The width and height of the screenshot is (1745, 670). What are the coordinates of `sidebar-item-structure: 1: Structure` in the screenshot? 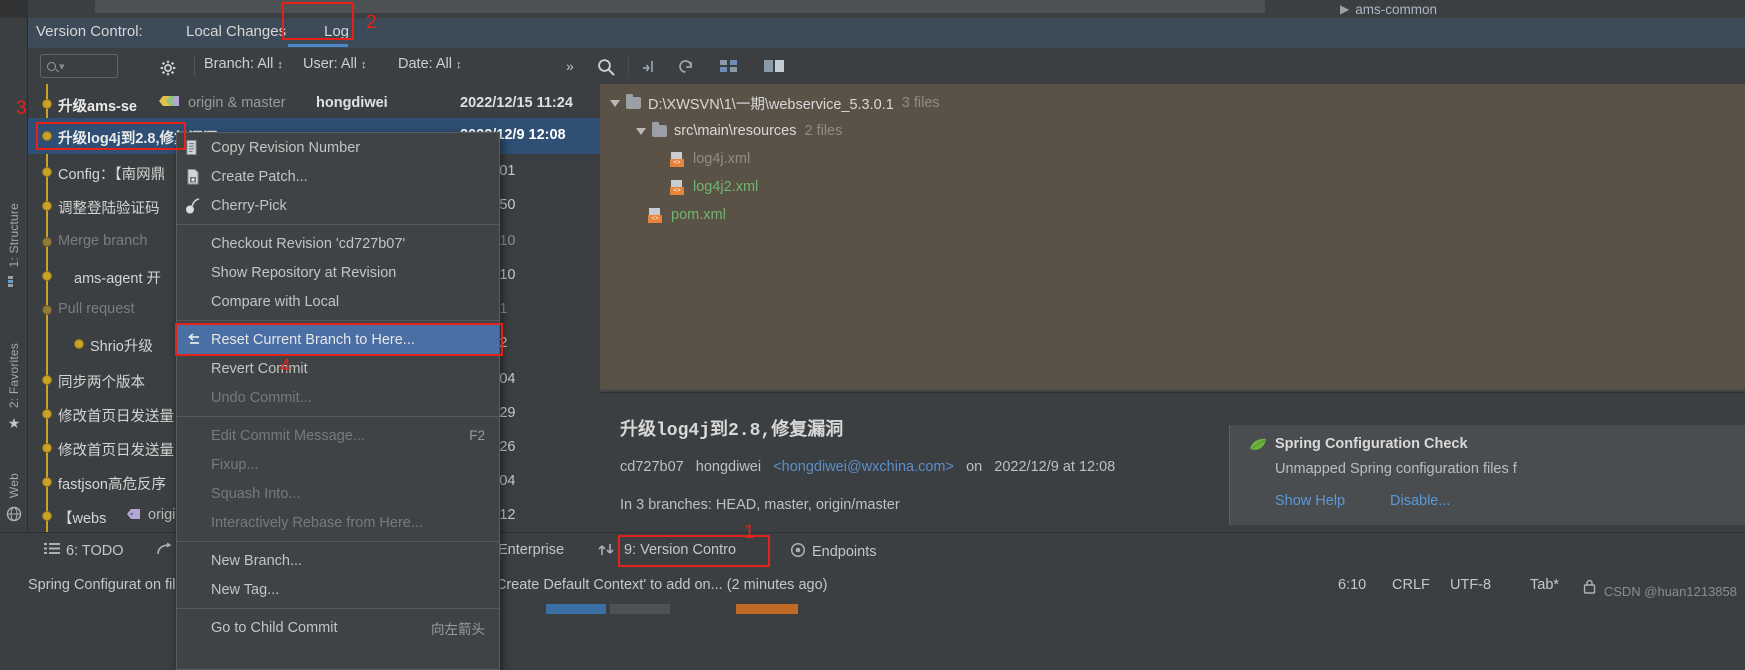 It's located at (14, 245).